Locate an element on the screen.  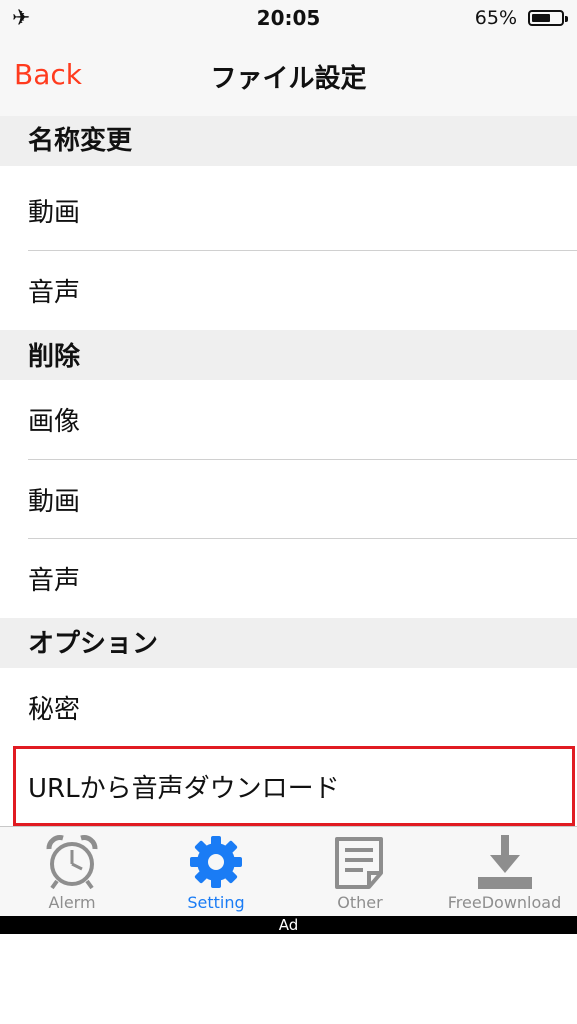
tab-bar: Alerm Setting Other FreeDownload is located at coordinates (288, 871).